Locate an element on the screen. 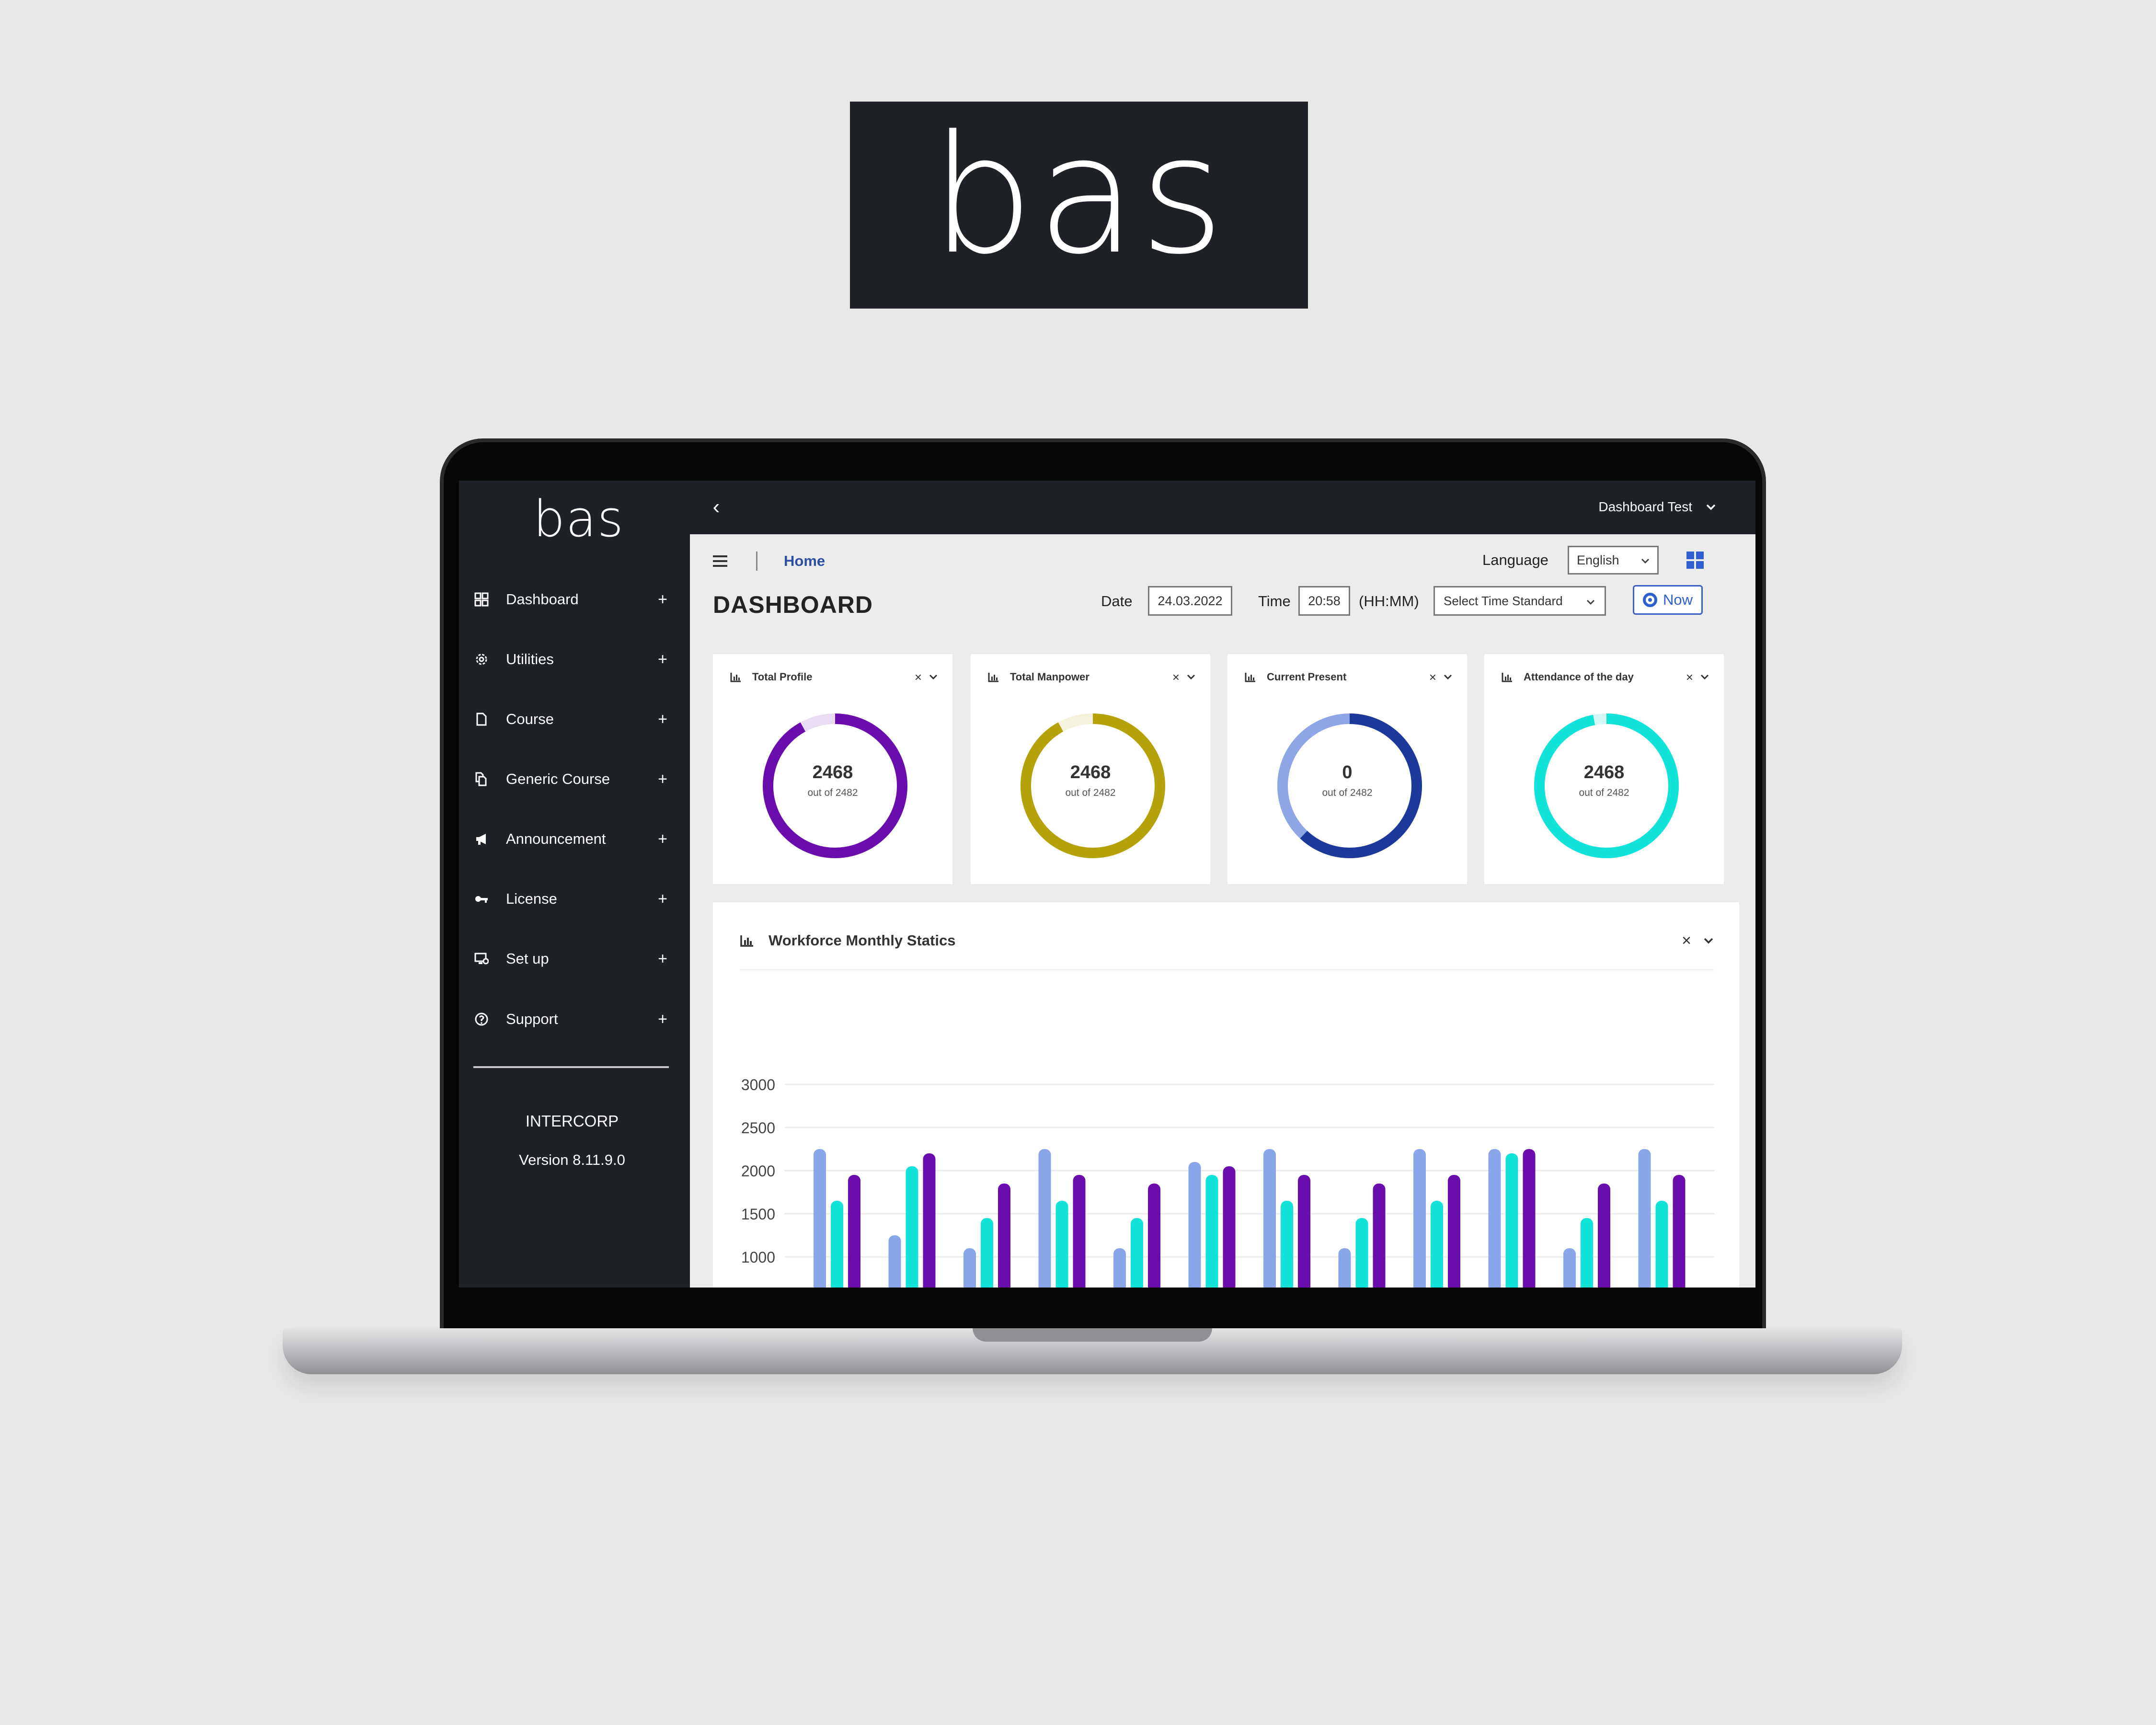 The image size is (2156, 1725). sidebar-item-announcement: Announcement + is located at coordinates (572, 839).